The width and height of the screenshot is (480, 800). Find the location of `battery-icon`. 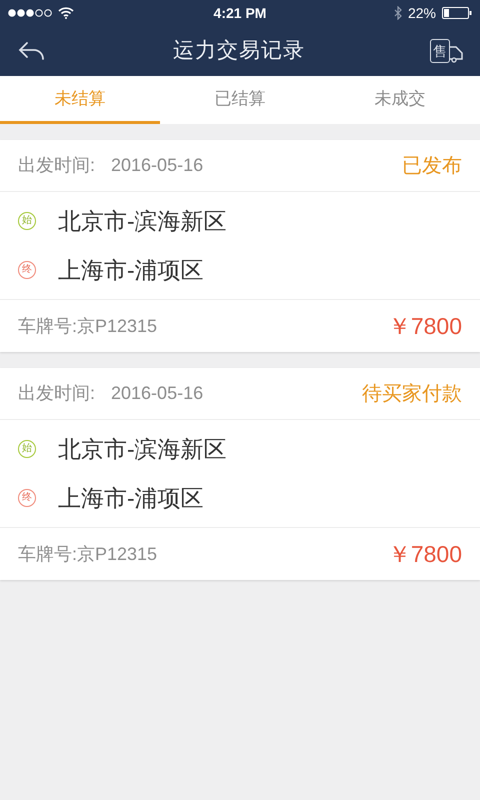

battery-icon is located at coordinates (457, 13).